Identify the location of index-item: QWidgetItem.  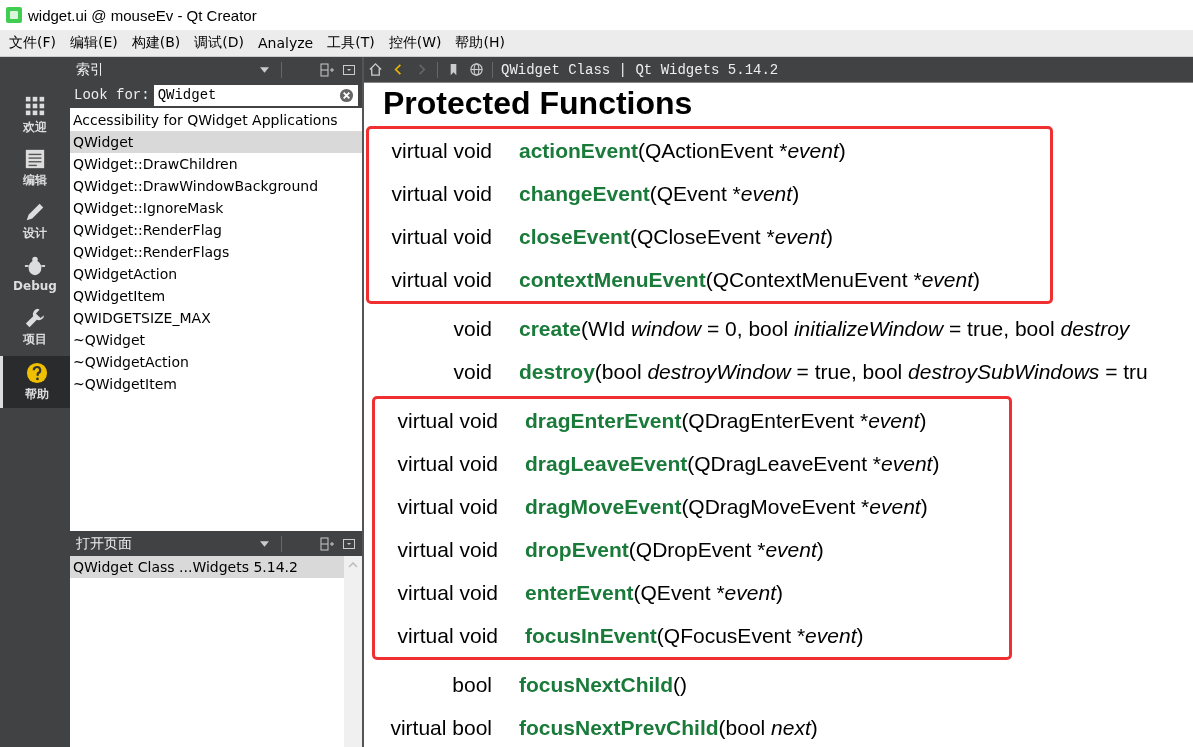
(216, 296).